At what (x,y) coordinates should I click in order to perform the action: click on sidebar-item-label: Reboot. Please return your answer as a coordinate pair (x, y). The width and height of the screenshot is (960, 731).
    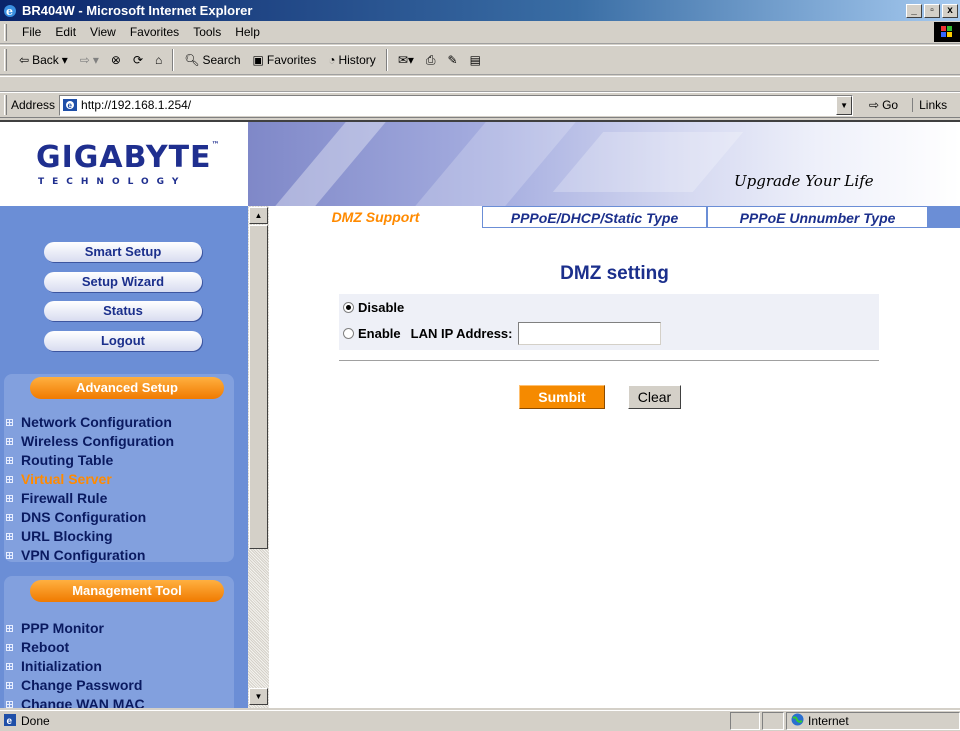
    Looking at the image, I should click on (45, 647).